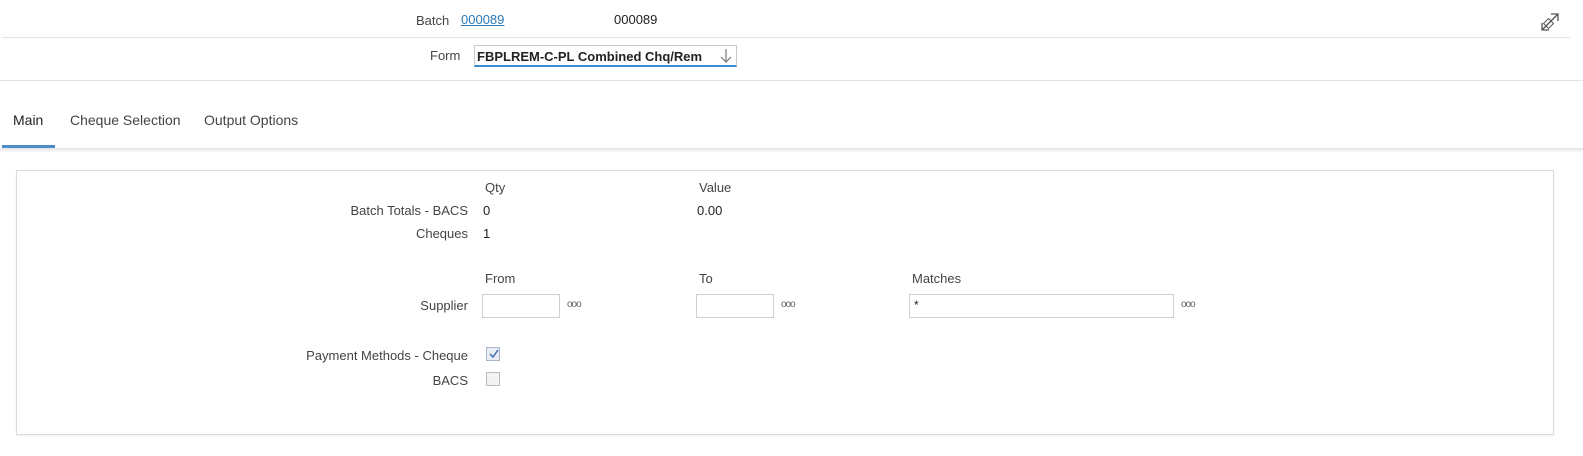 Image resolution: width=1583 pixels, height=456 pixels. Describe the element at coordinates (574, 304) in the screenshot. I see `supplier-from-lookup-icon: ooo` at that location.